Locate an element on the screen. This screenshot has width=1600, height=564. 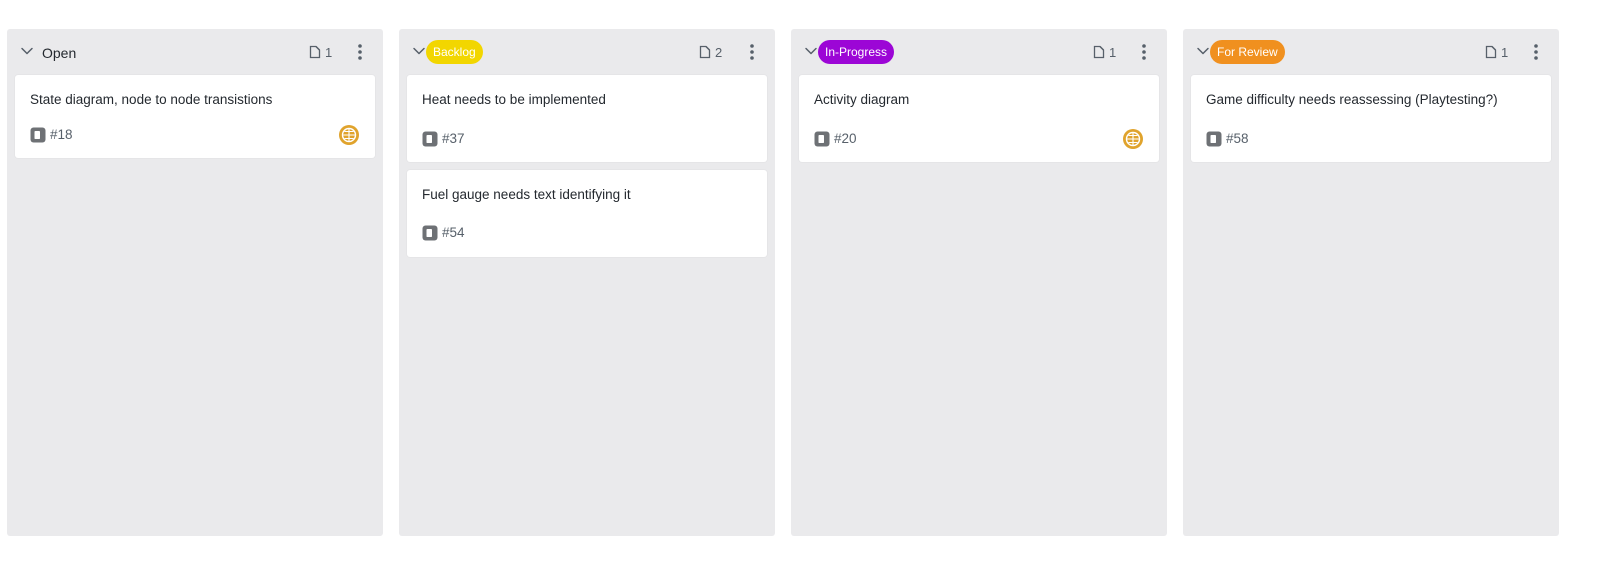
card-count: 2 is located at coordinates (710, 52).